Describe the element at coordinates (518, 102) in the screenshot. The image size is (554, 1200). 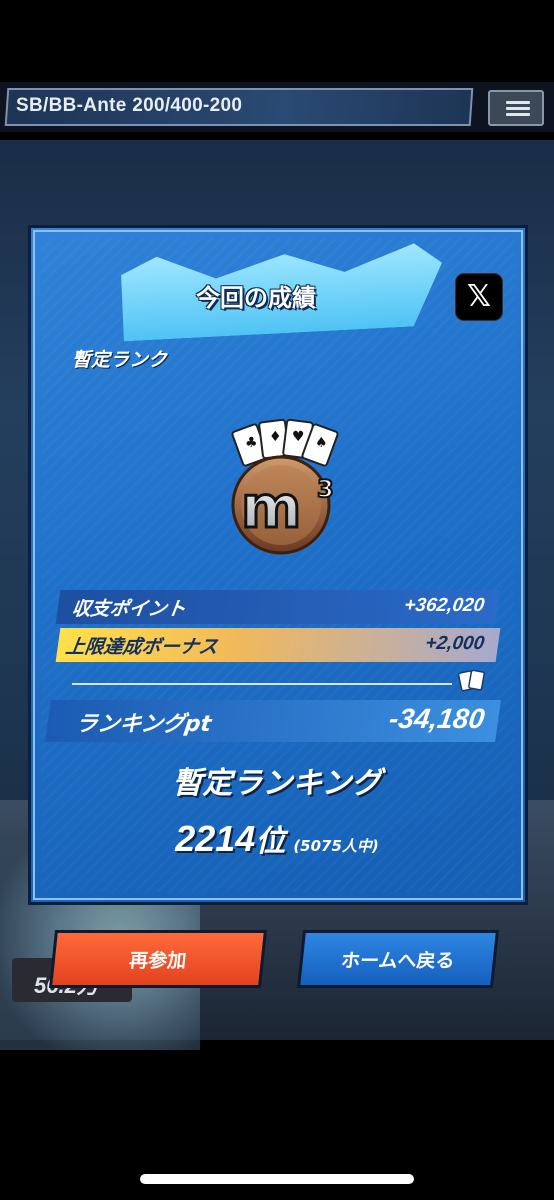
I see `menu-icon` at that location.